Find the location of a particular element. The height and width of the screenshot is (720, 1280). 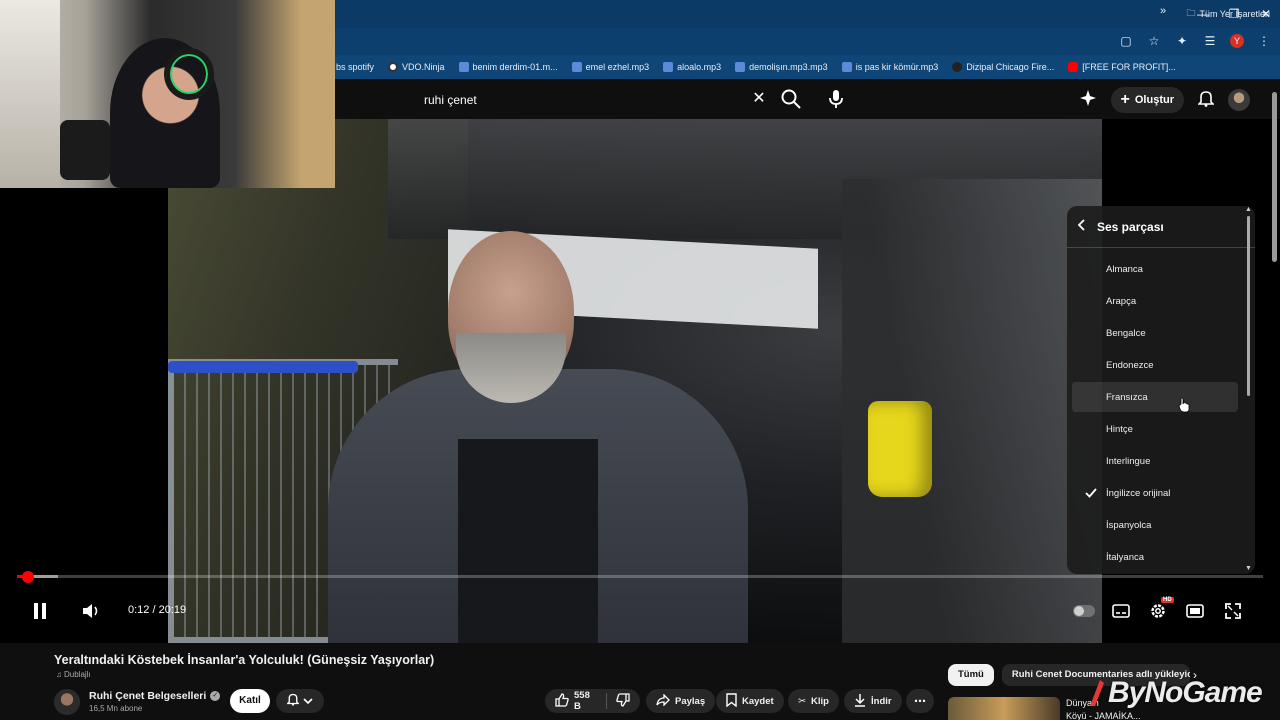

bell-icon is located at coordinates (293, 701).